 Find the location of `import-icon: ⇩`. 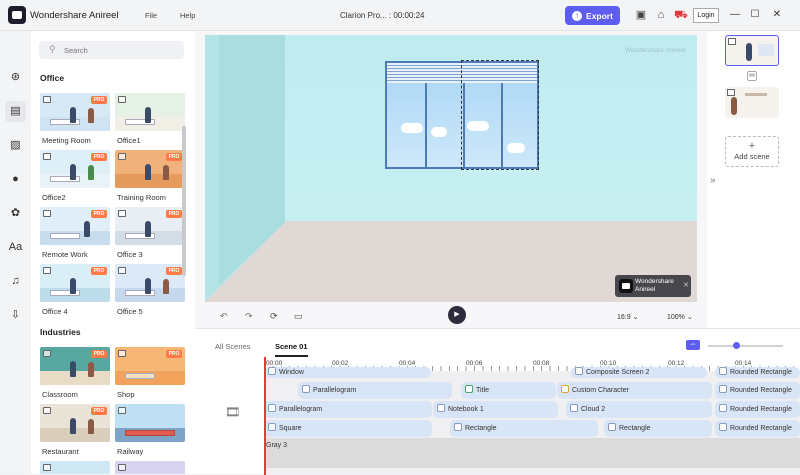

import-icon: ⇩ is located at coordinates (15, 315).